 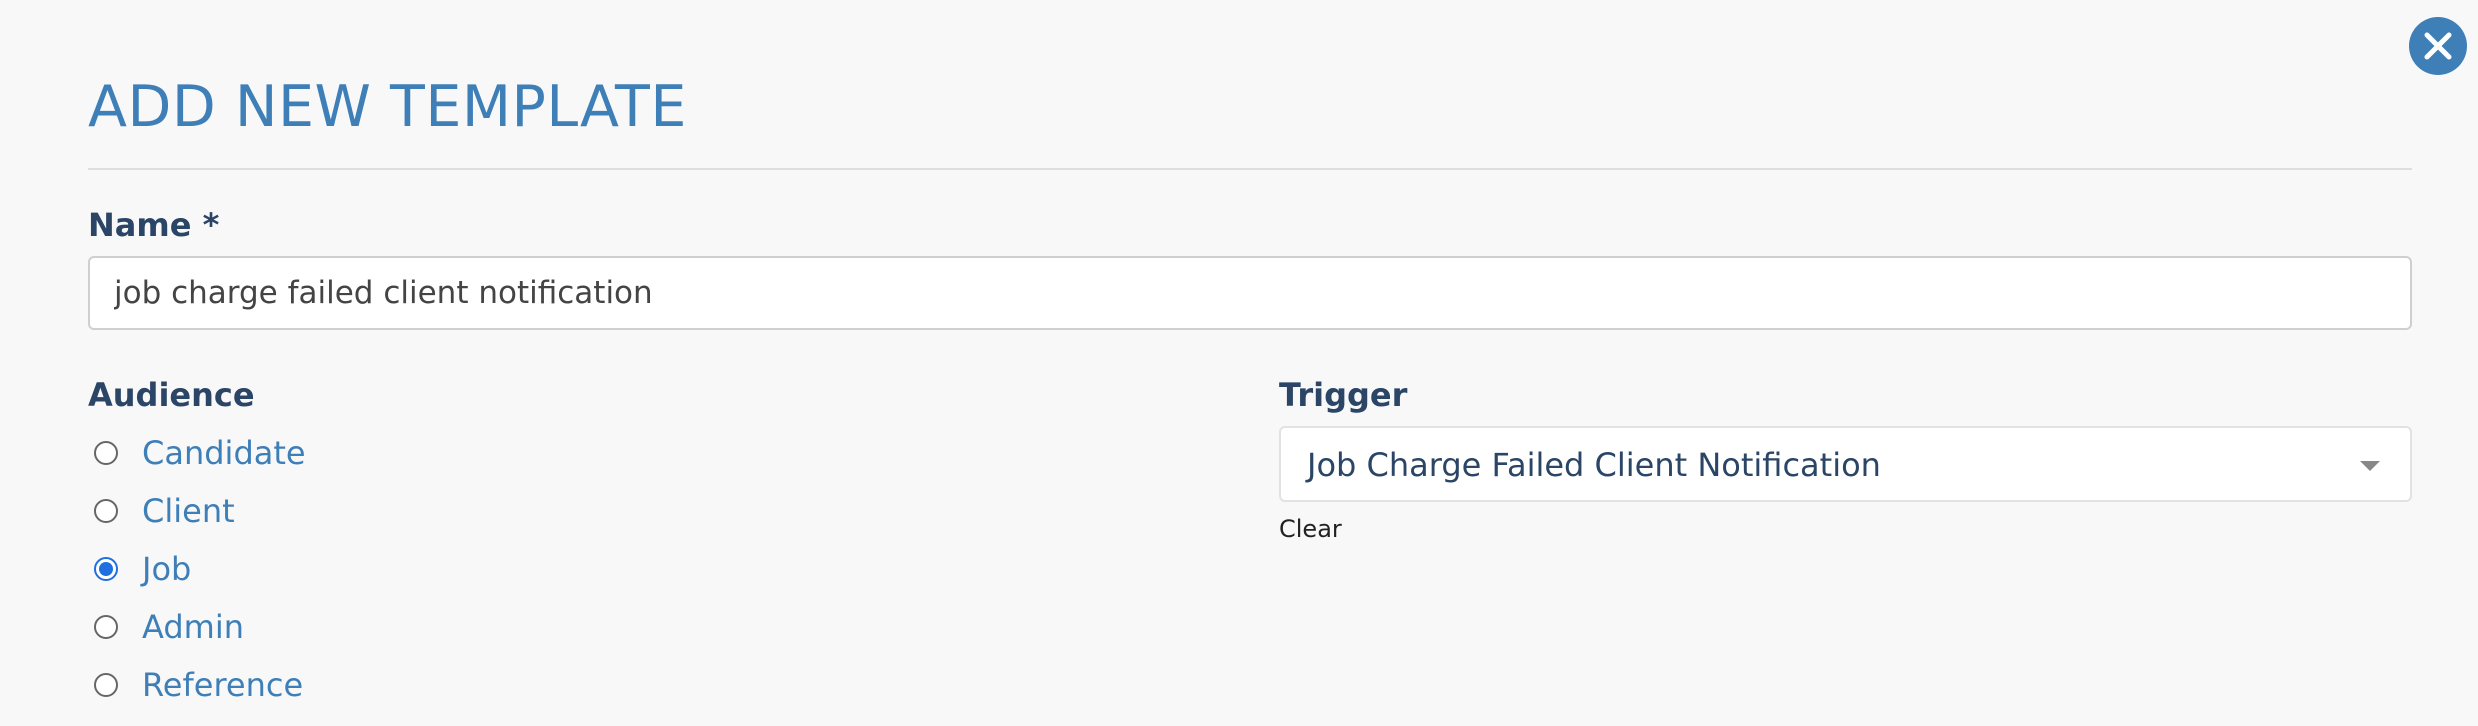 What do you see at coordinates (2370, 466) in the screenshot?
I see `chevron-down-icon` at bounding box center [2370, 466].